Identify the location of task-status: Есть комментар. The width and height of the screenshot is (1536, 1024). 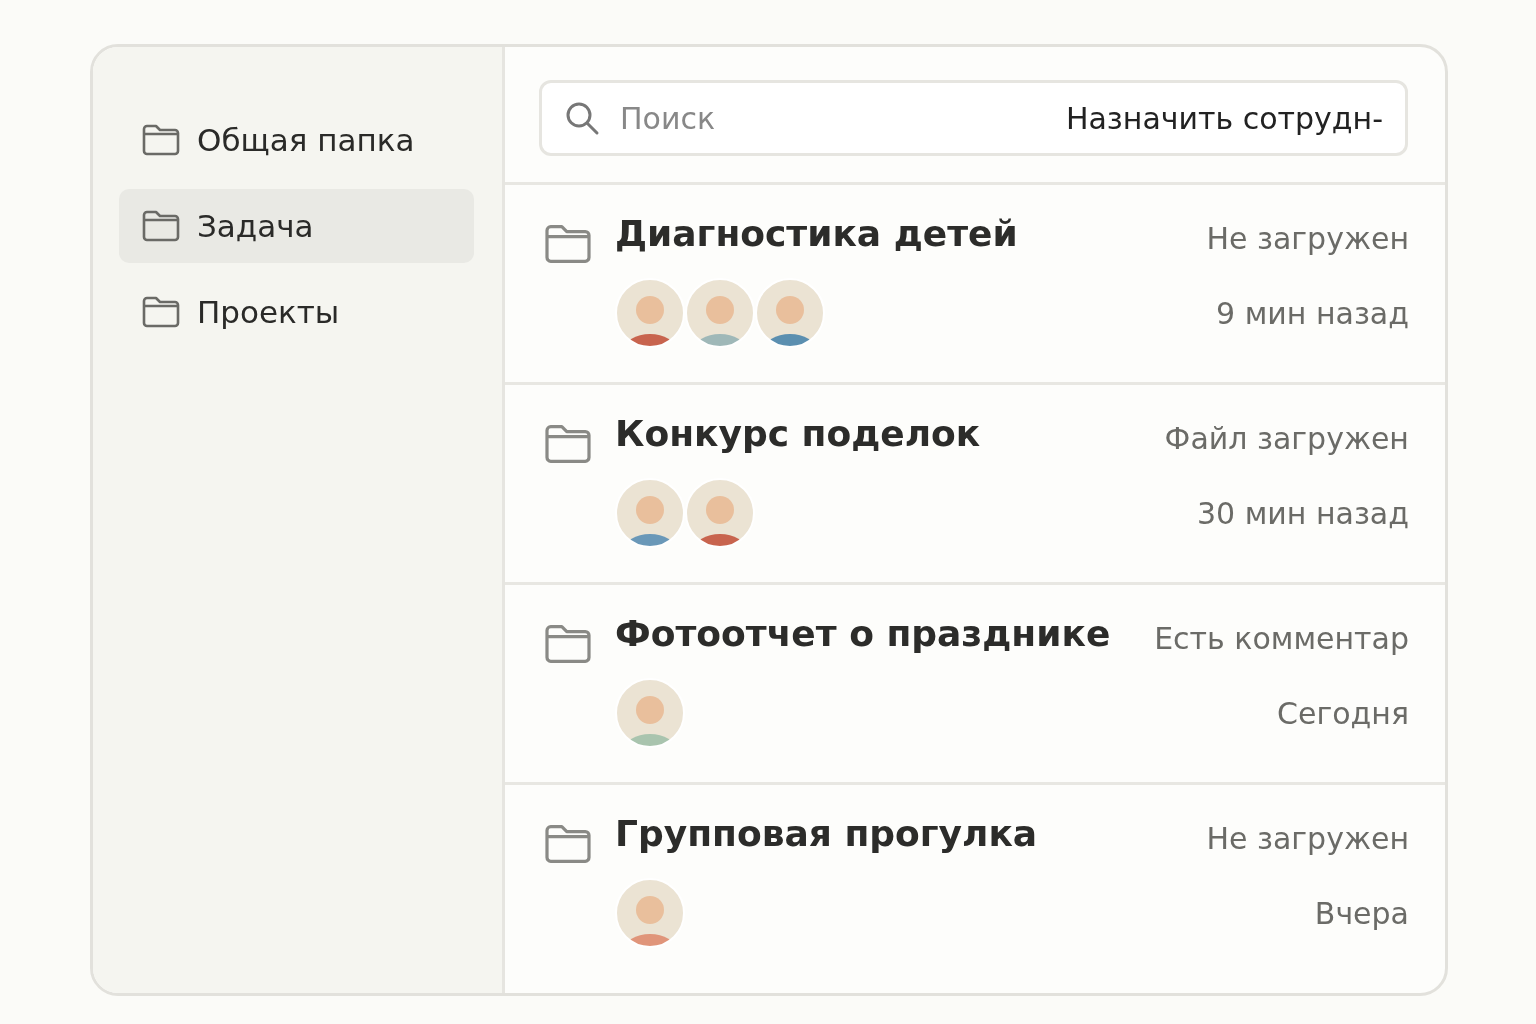
(1281, 638).